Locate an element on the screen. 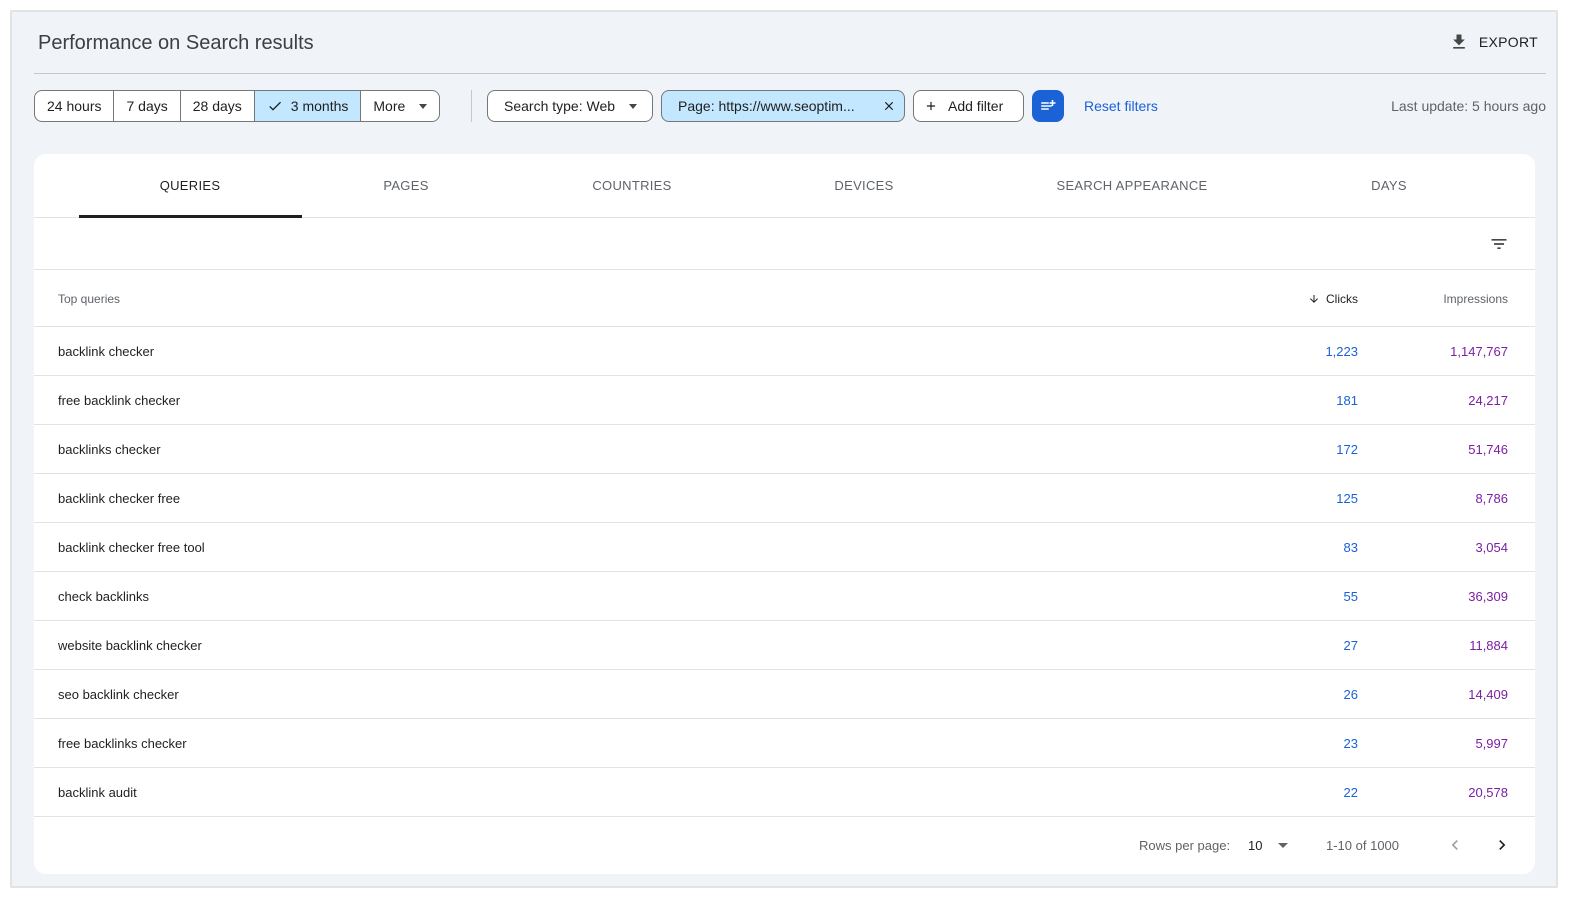 Image resolution: width=1570 pixels, height=900 pixels. query-cell: backlink checker free is located at coordinates (119, 498).